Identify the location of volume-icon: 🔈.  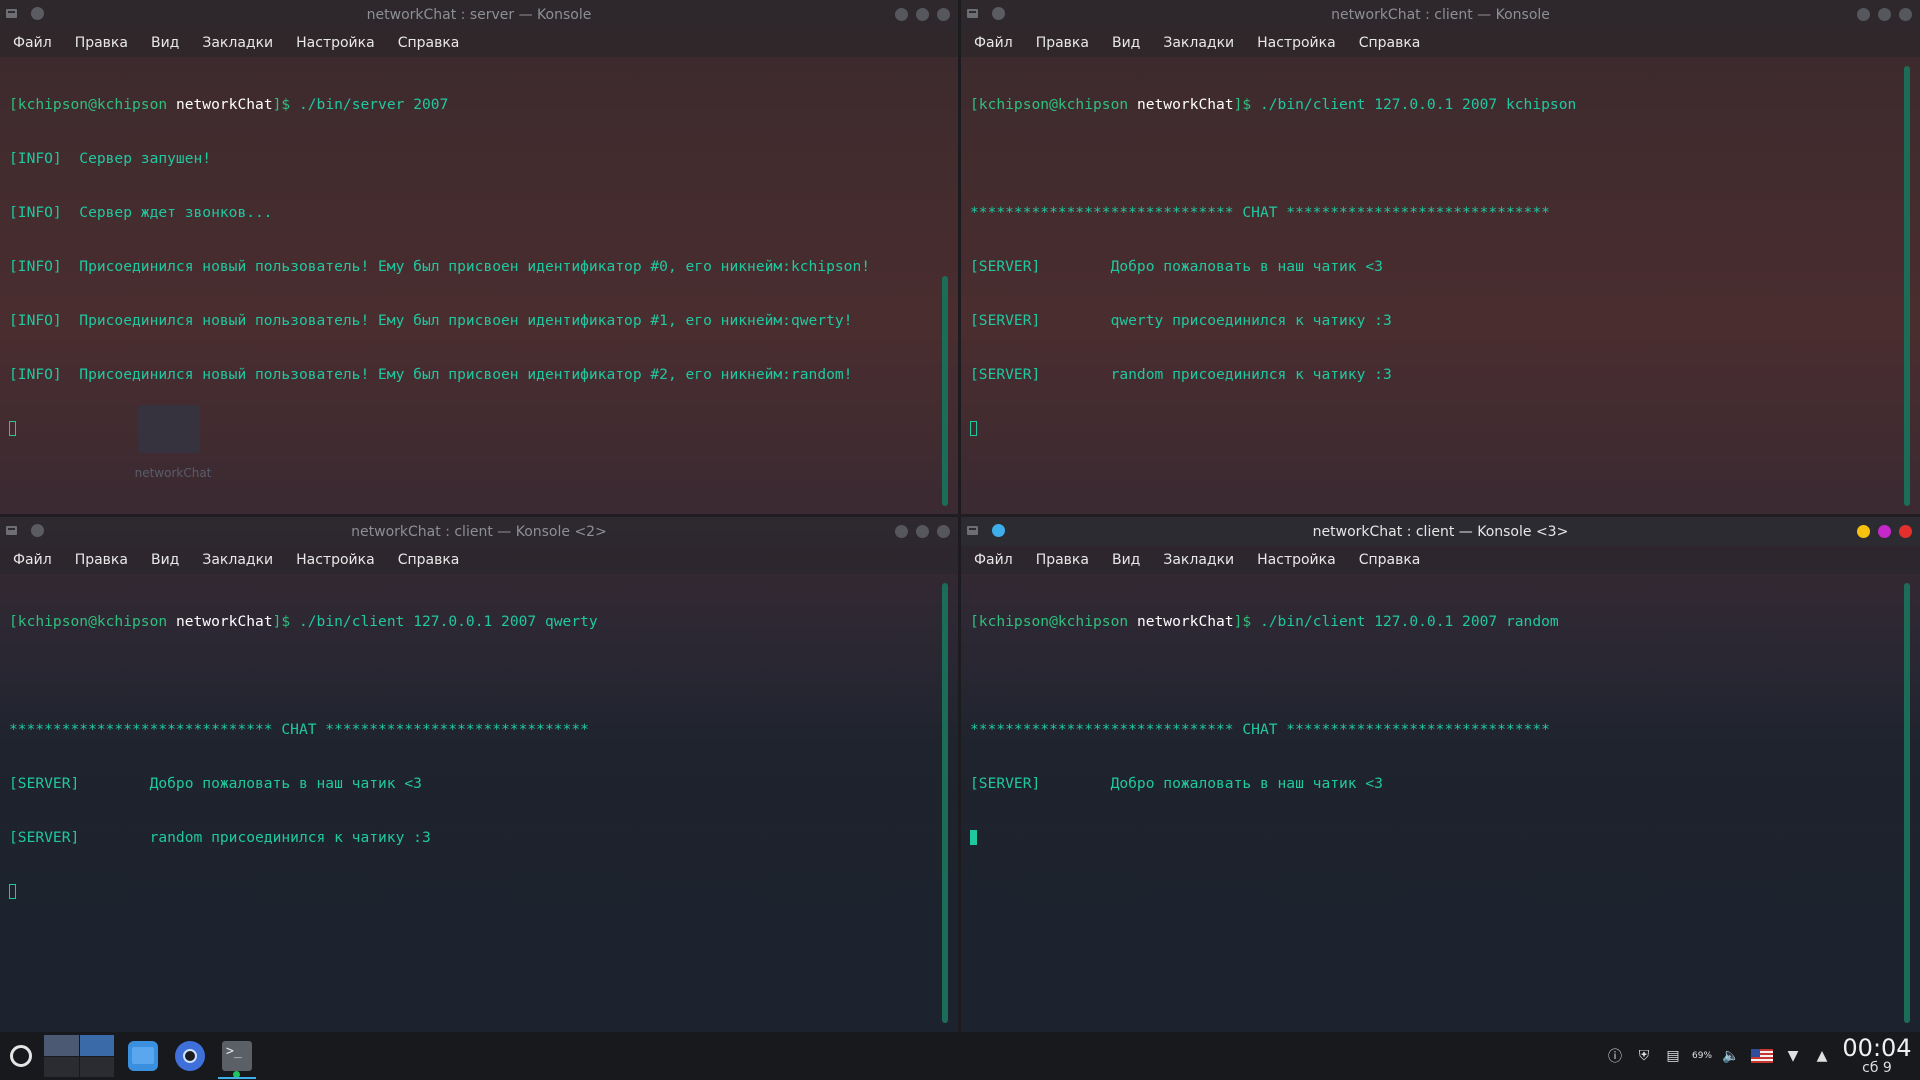
(1731, 1056).